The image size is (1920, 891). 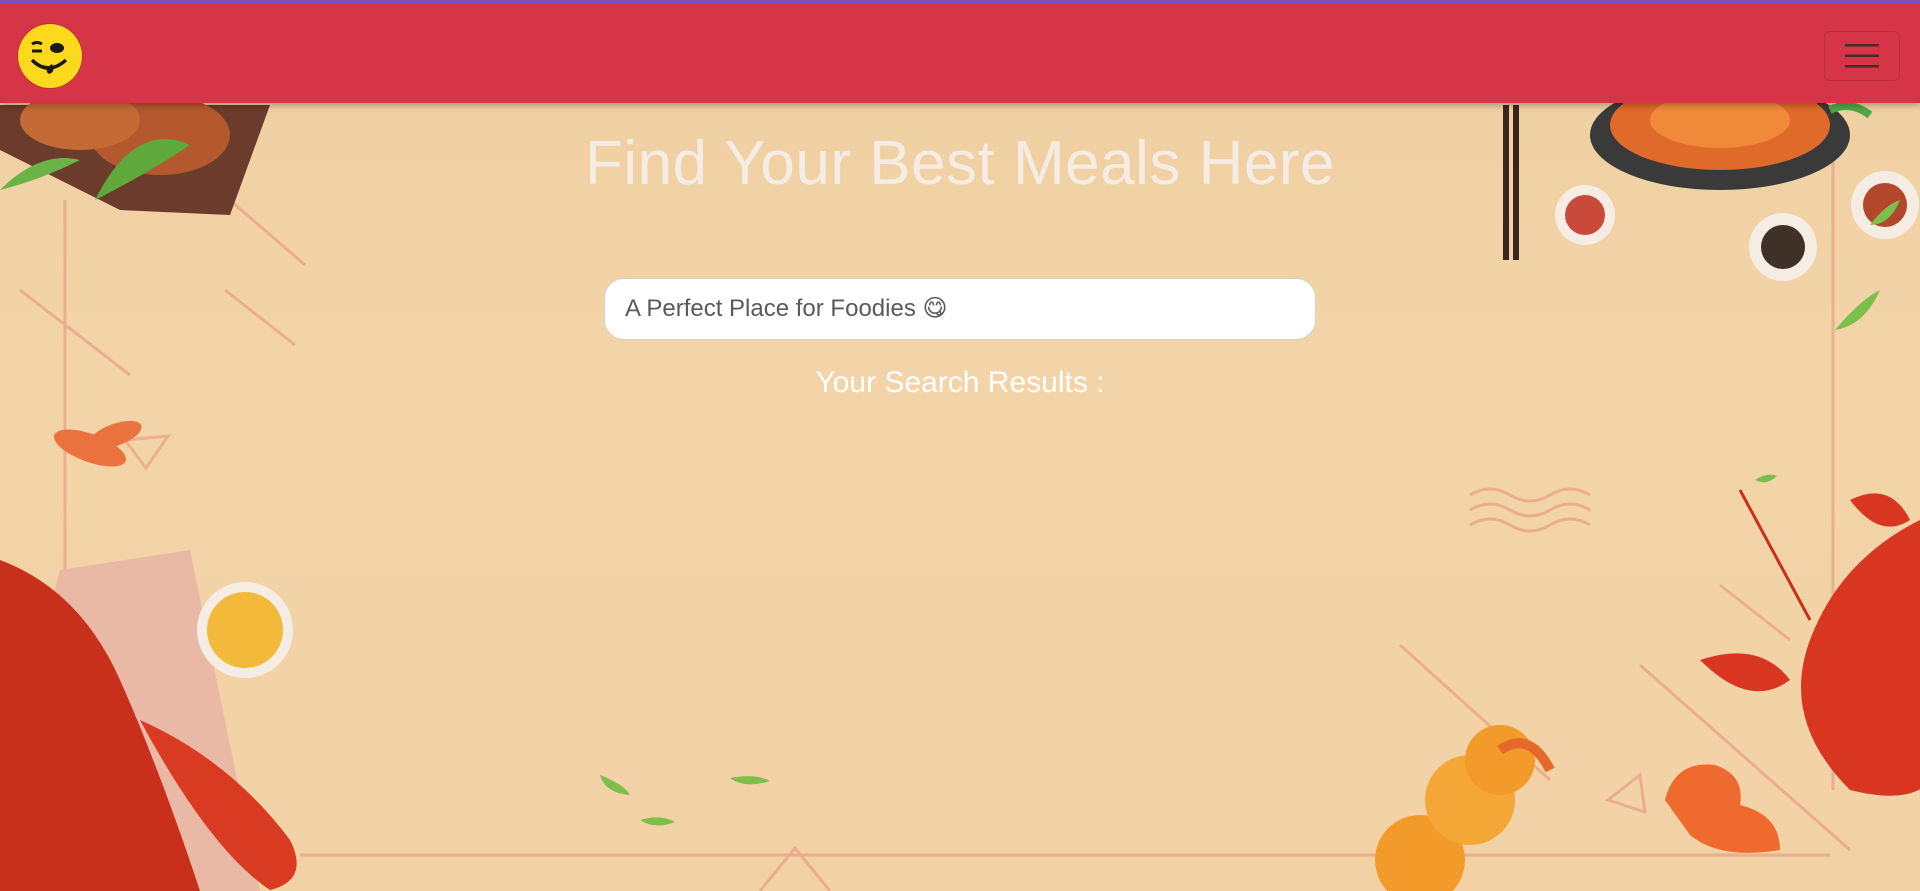 What do you see at coordinates (50, 56) in the screenshot?
I see `smiling-face-logo-icon` at bounding box center [50, 56].